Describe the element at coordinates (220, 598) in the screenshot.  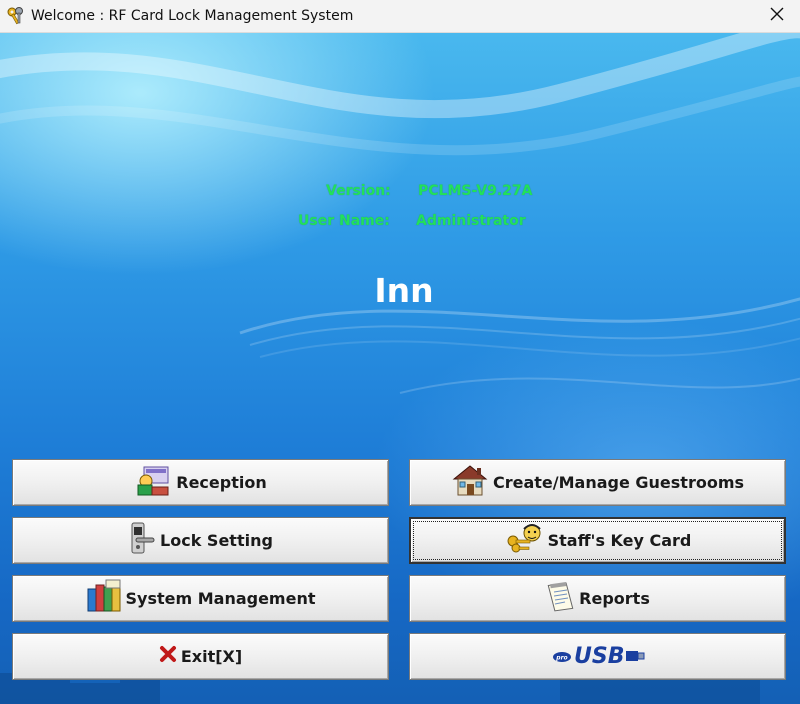
I see `system-management-label: System Management` at that location.